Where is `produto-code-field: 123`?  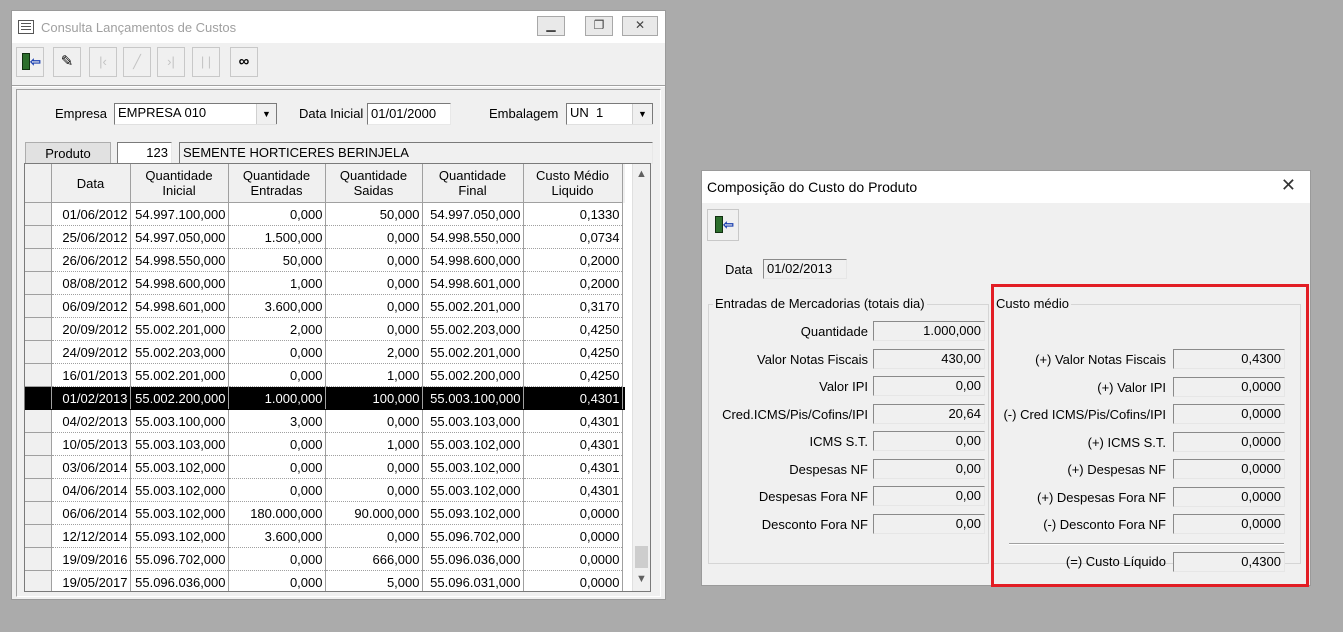
produto-code-field: 123 is located at coordinates (144, 153).